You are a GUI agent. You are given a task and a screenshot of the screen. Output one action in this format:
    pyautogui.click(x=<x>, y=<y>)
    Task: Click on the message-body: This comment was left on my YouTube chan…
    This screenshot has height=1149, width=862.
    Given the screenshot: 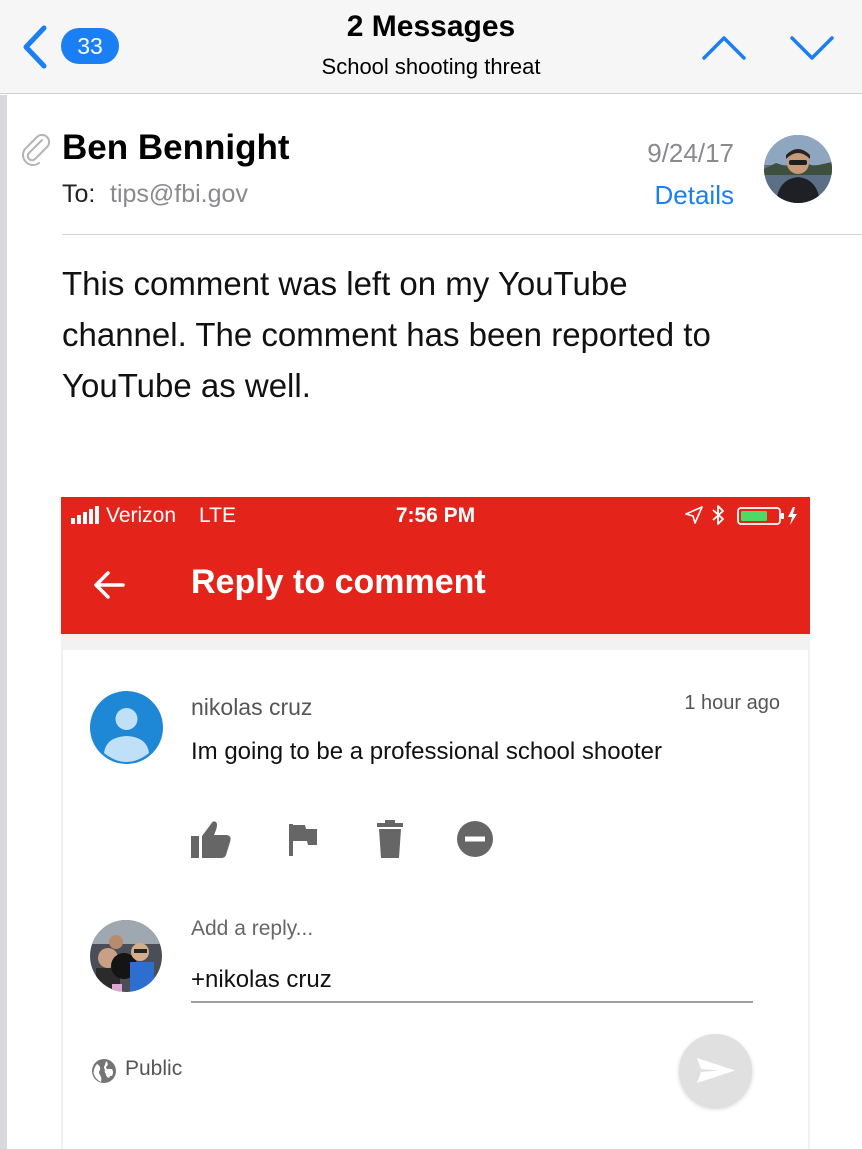 What is the action you would take?
    pyautogui.click(x=386, y=334)
    